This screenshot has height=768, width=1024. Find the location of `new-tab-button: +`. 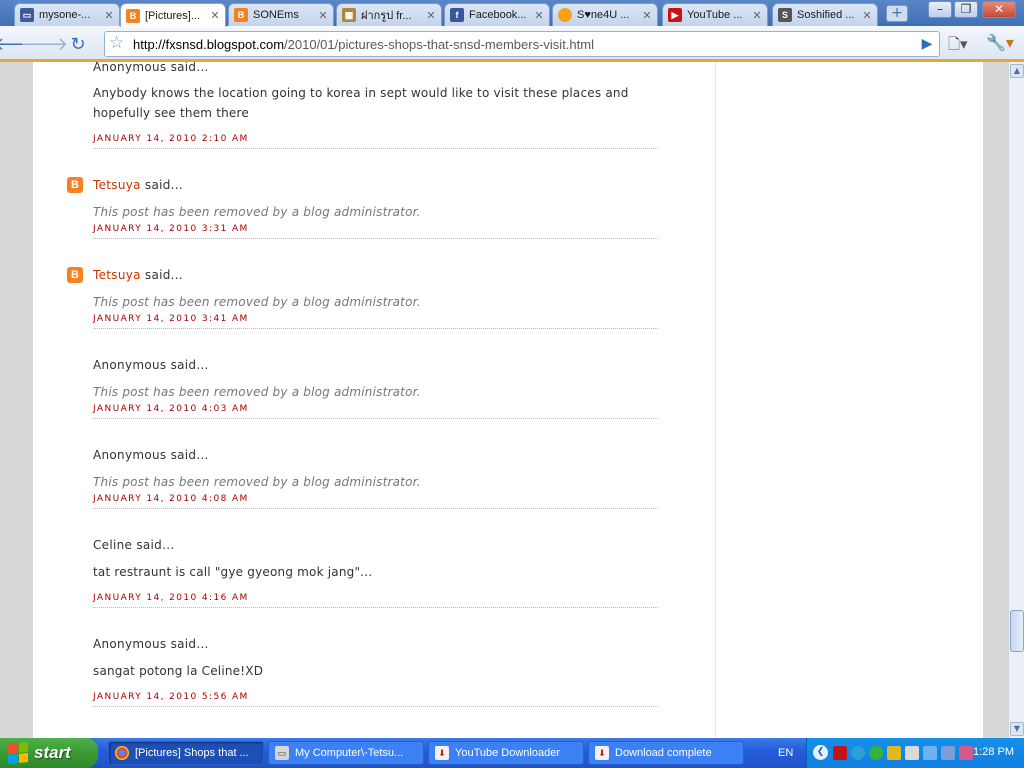

new-tab-button: + is located at coordinates (897, 13).